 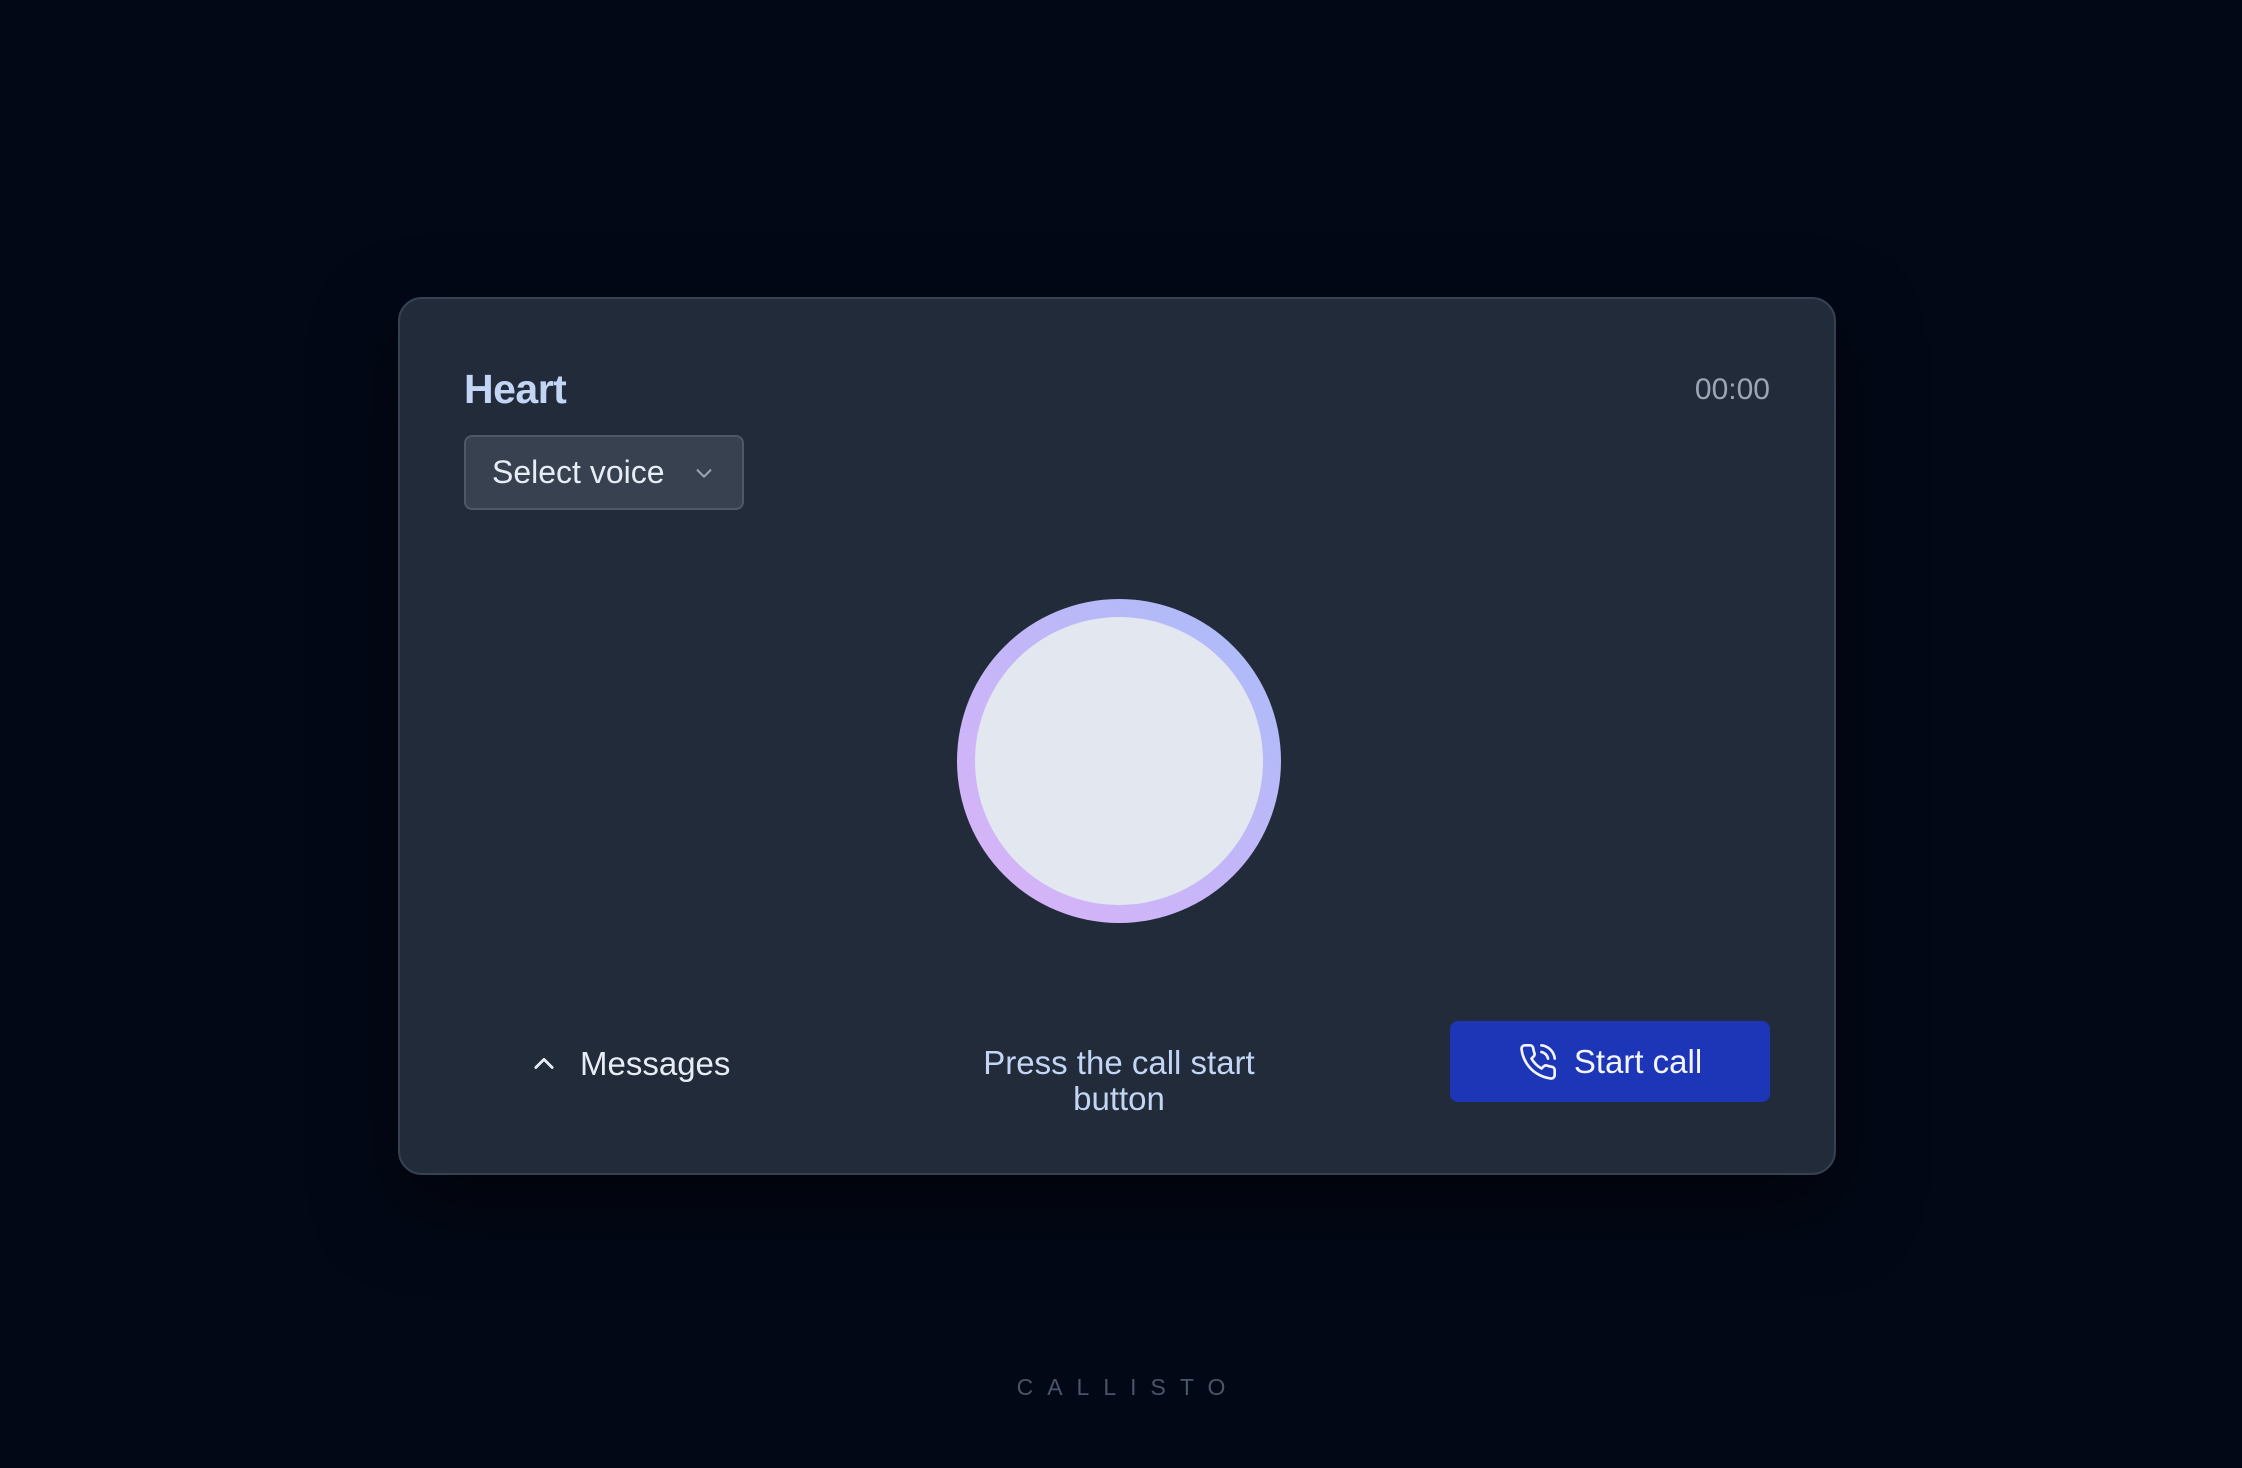 I want to click on page-title: Heart, so click(x=515, y=389).